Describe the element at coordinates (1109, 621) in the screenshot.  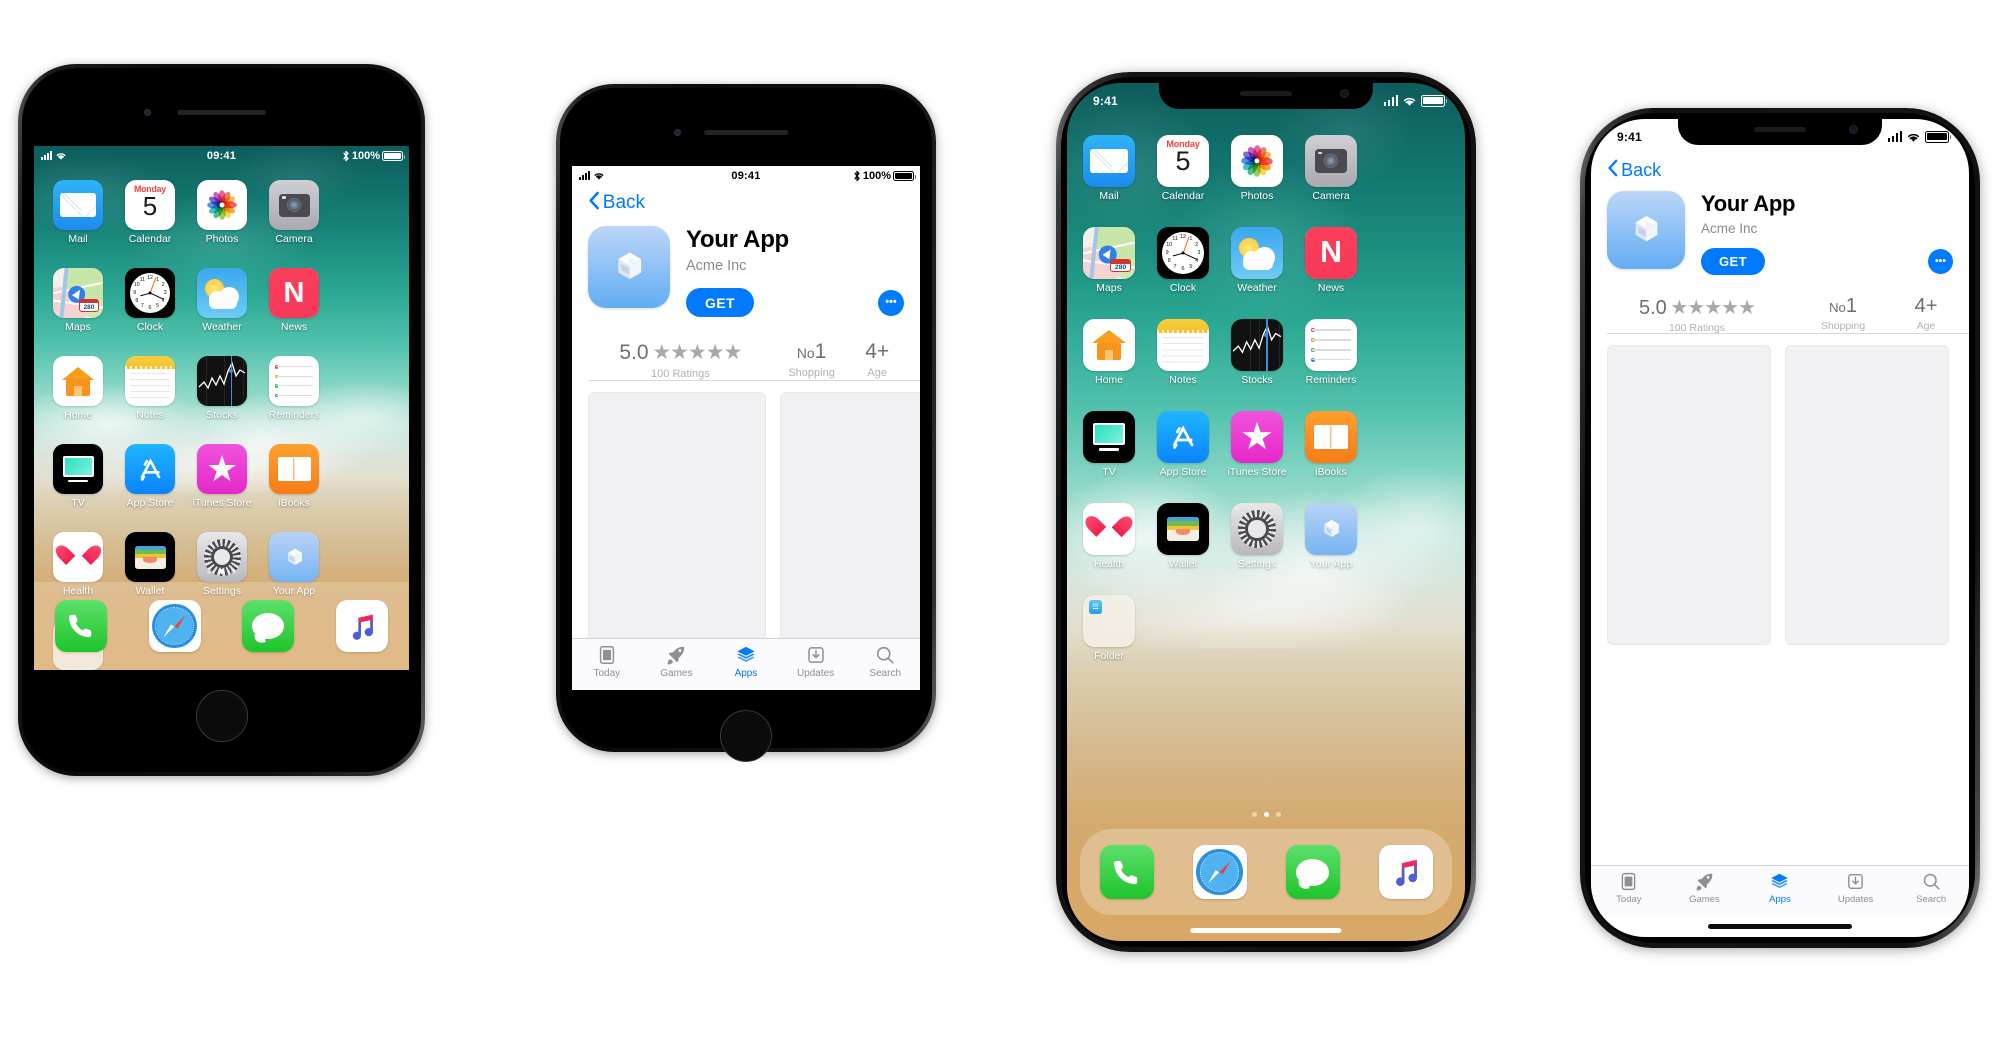
I see `folder-icon: ☰` at that location.